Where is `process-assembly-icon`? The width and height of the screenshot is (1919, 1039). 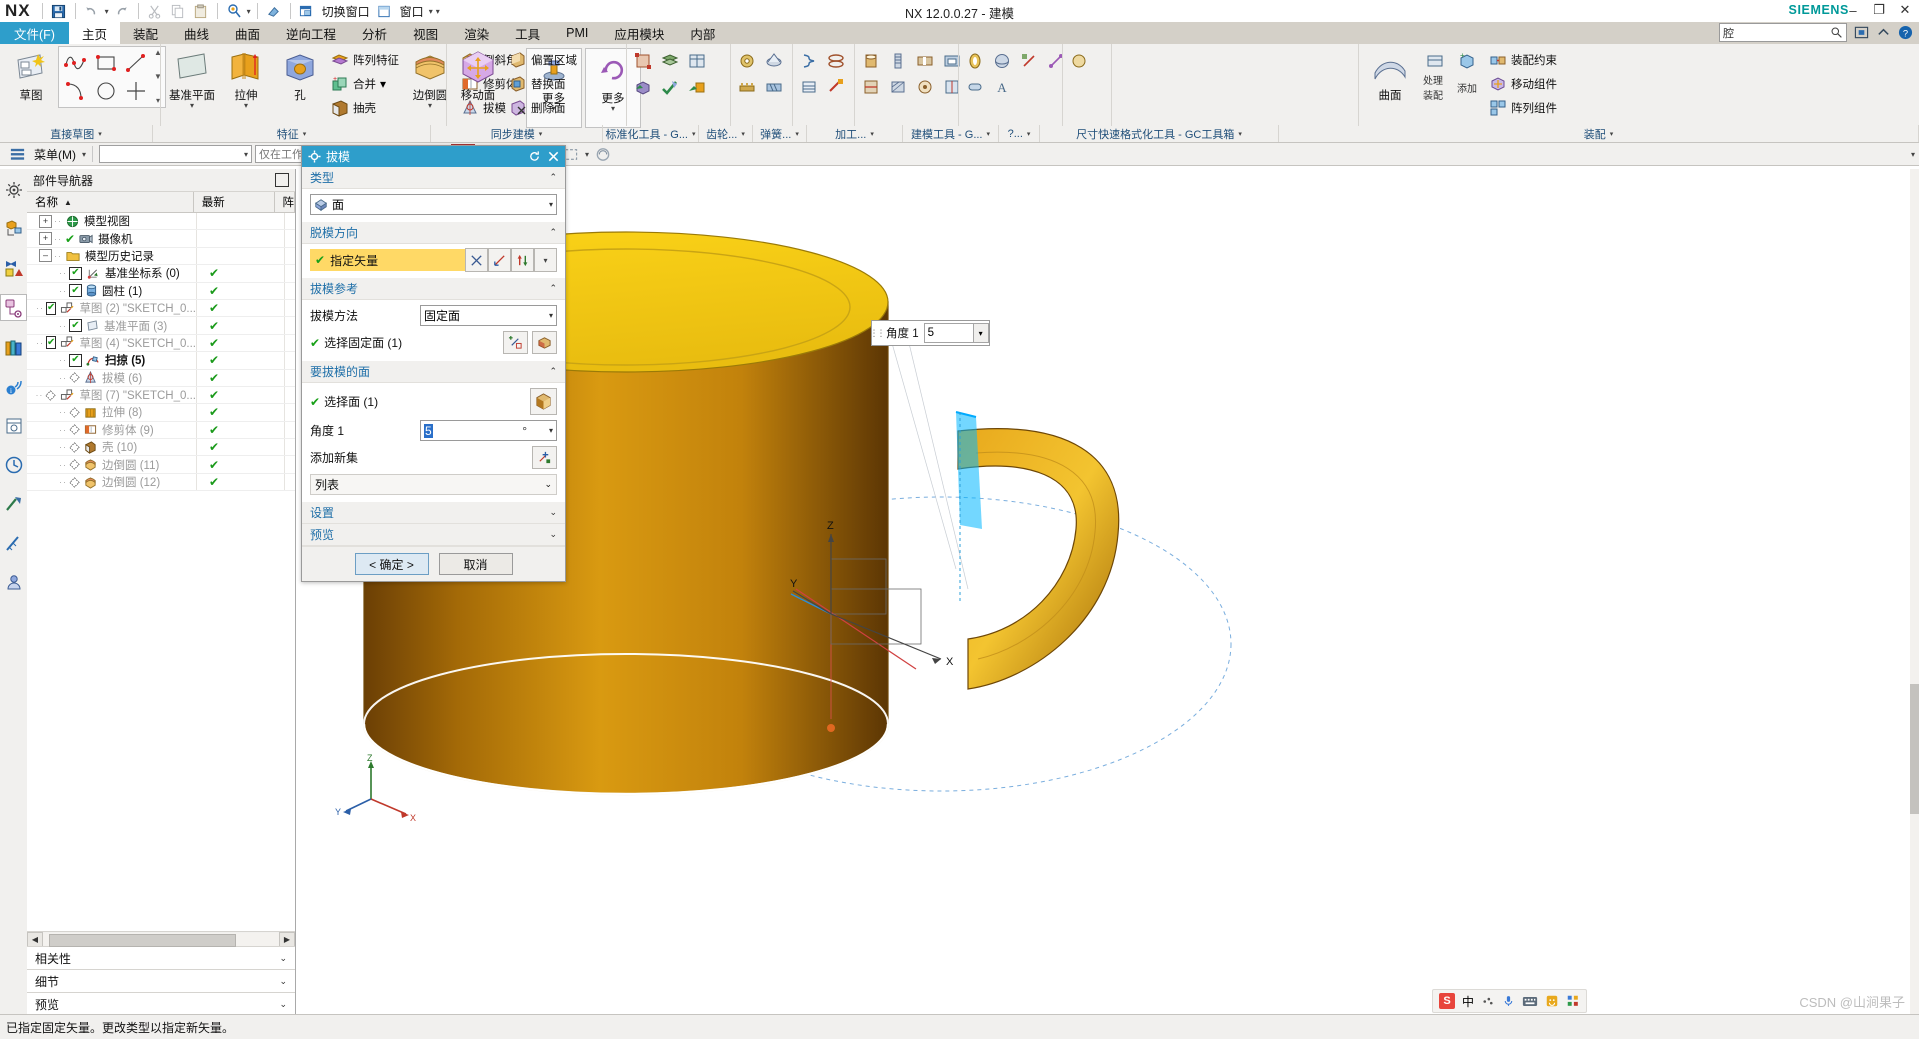
process-assembly-icon is located at coordinates (1435, 61).